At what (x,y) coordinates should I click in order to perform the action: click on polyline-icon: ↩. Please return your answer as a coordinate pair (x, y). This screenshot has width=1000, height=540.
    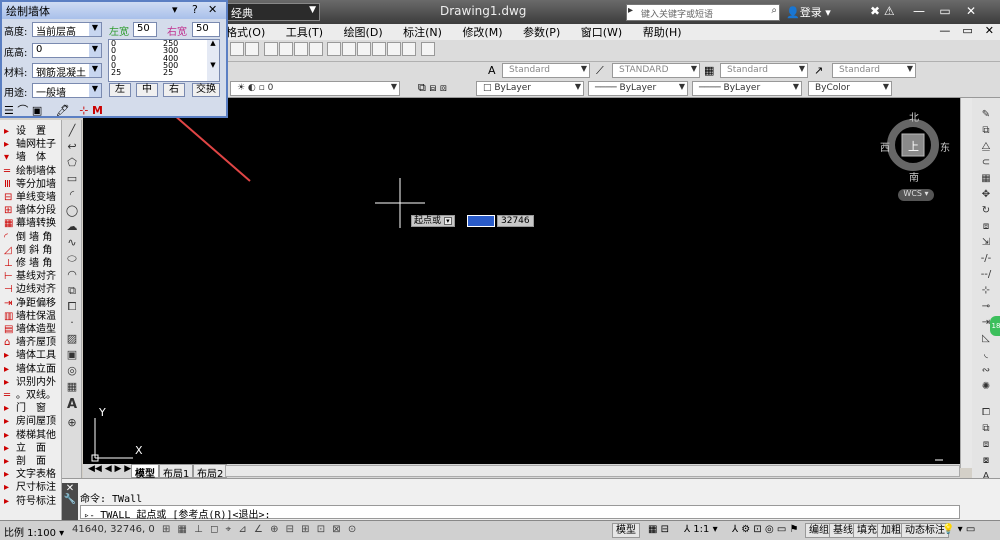
    Looking at the image, I should click on (72, 147).